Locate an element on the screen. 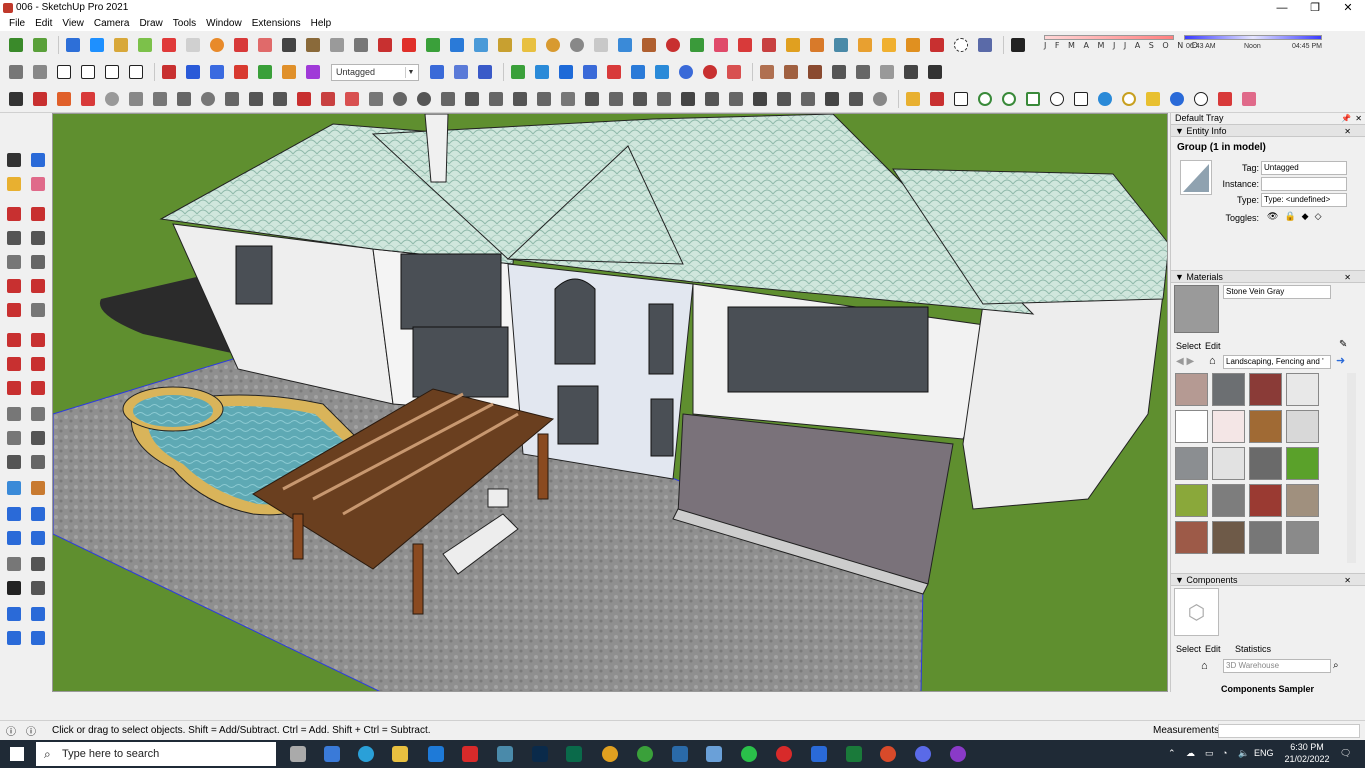 The image size is (1365, 768). arc-tool-icon is located at coordinates (14, 286).